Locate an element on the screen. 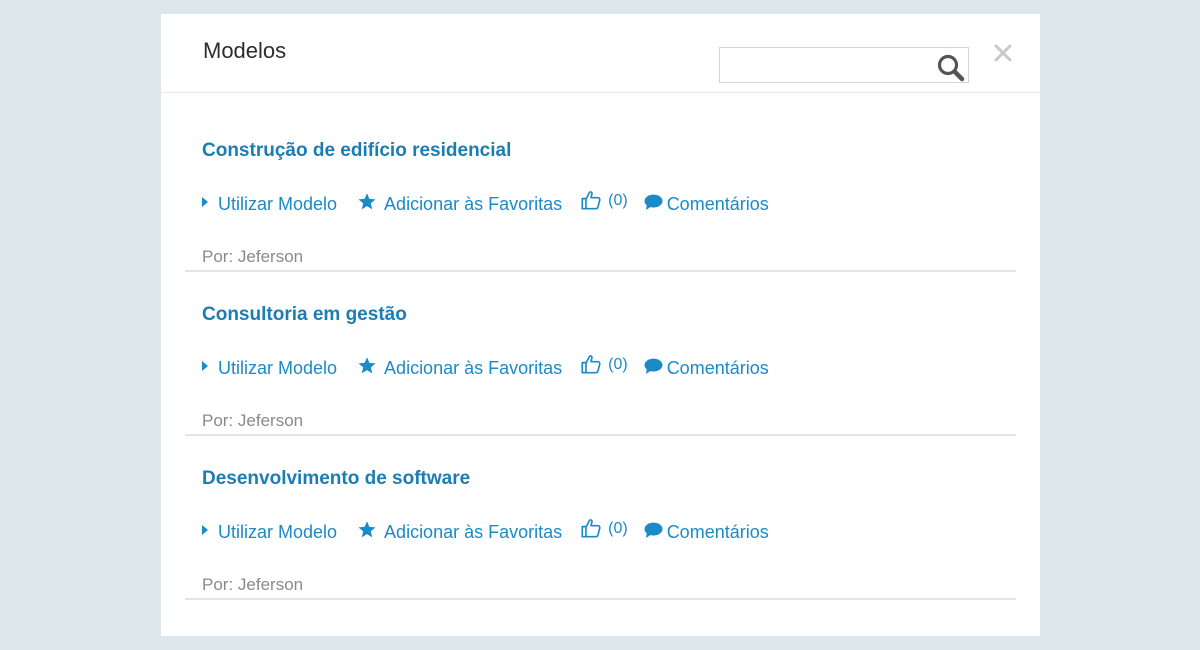 Image resolution: width=1200 pixels, height=650 pixels. modal-header: Modelos is located at coordinates (600, 53).